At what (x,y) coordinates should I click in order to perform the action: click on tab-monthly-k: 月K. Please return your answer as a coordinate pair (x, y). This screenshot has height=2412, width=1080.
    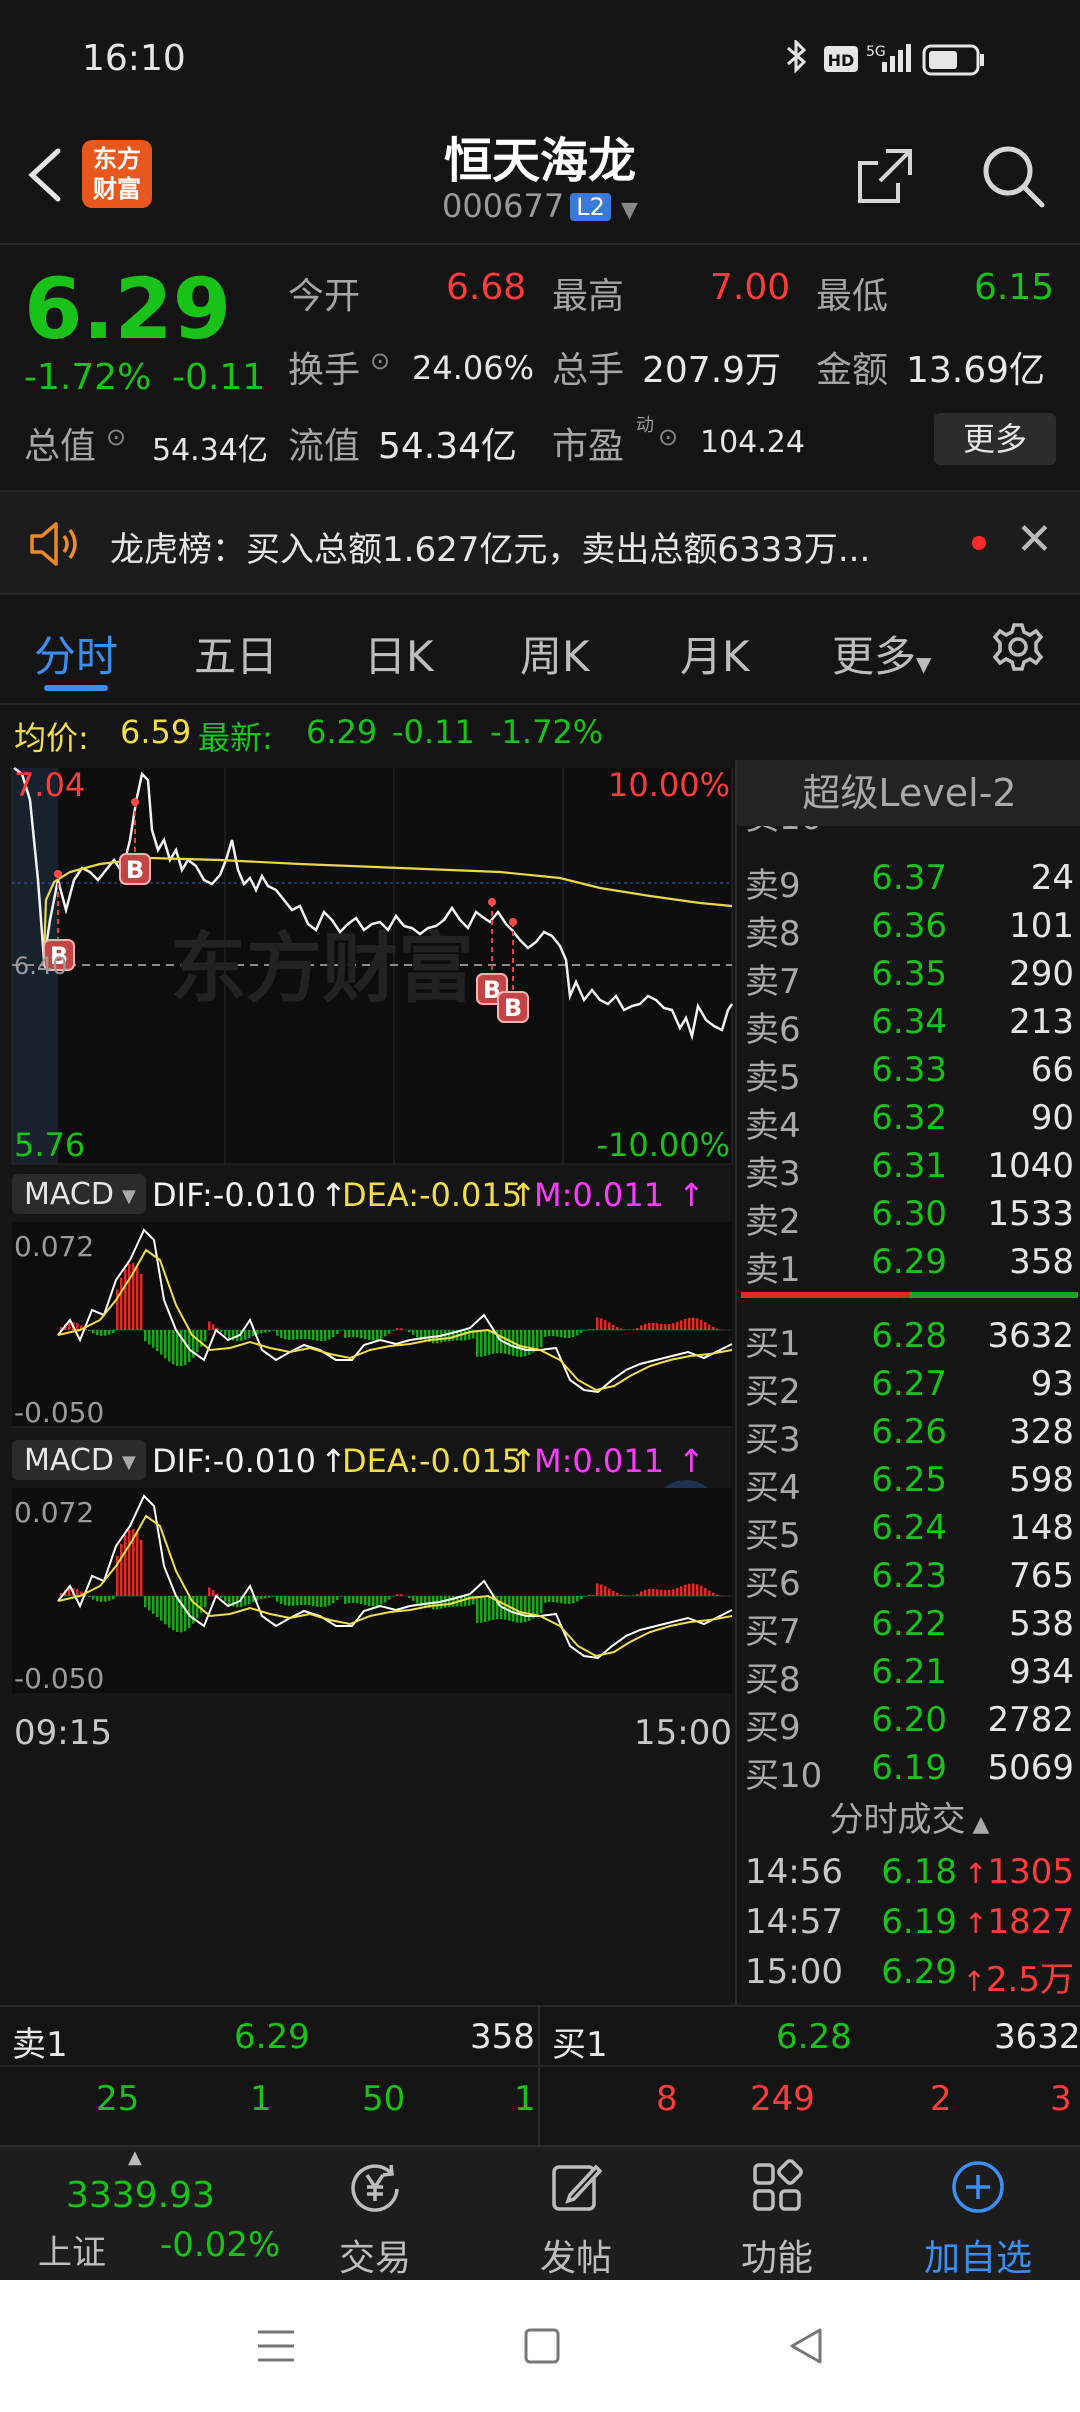
    Looking at the image, I should click on (715, 653).